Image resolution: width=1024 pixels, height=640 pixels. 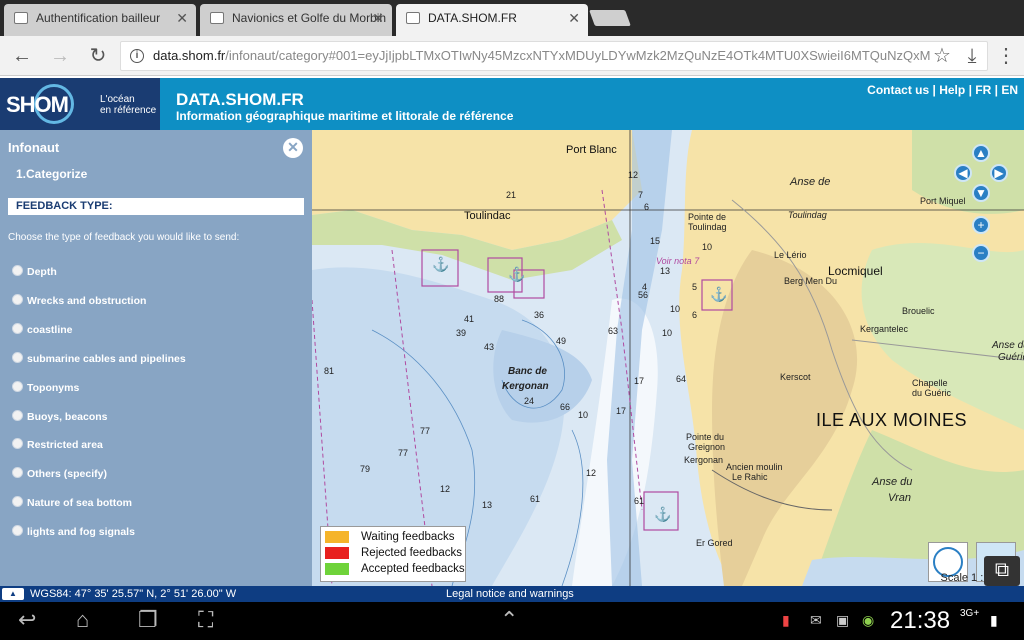 I want to click on depth-sounding: 10, so click(x=675, y=309).